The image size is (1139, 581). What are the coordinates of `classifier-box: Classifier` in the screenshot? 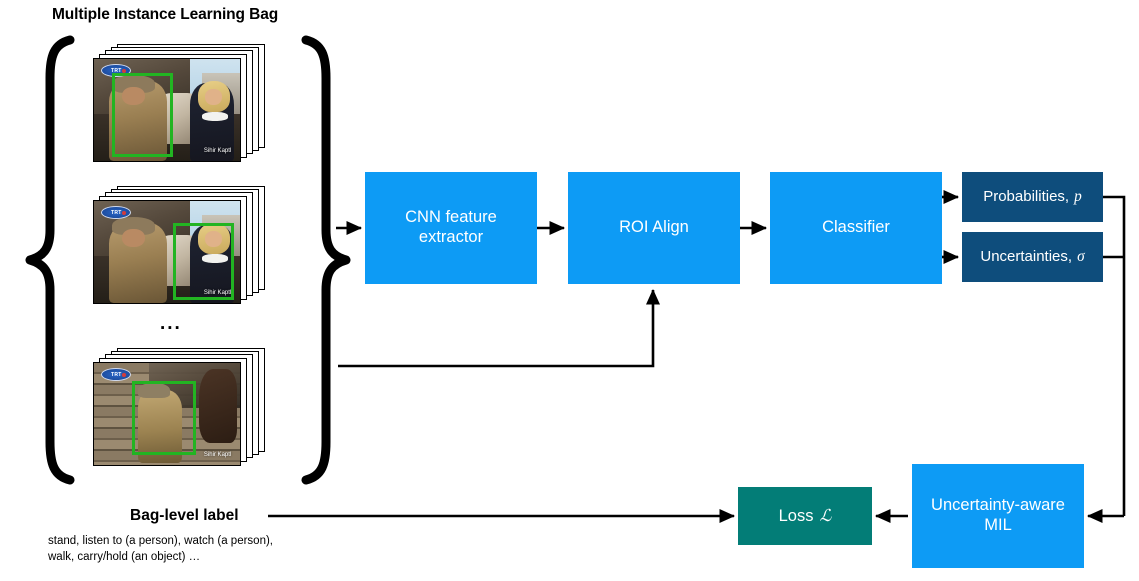 It's located at (856, 228).